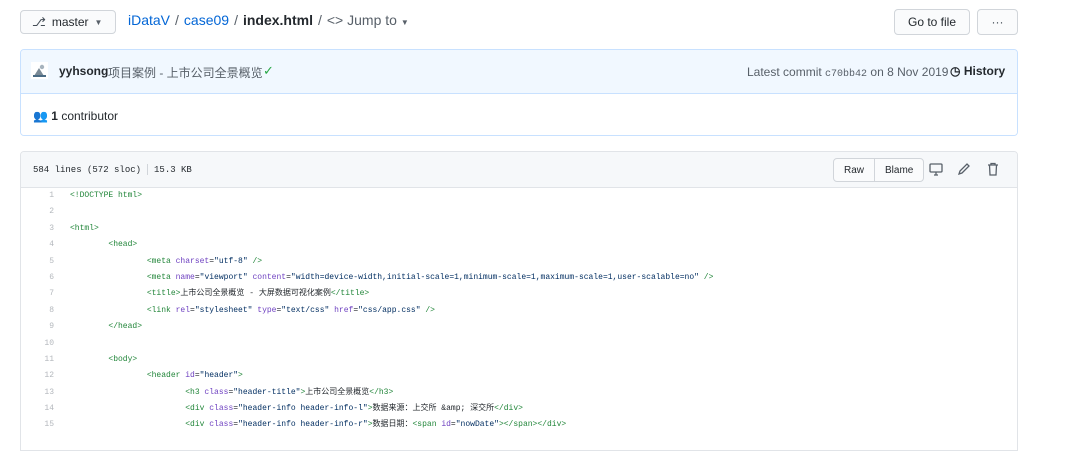 The height and width of the screenshot is (451, 1080). What do you see at coordinates (185, 72) in the screenshot?
I see `commit-message-link: 项目案例 - 上市公司全景概览` at bounding box center [185, 72].